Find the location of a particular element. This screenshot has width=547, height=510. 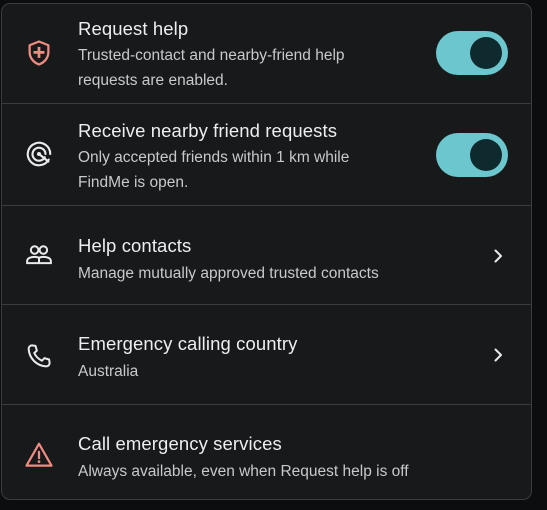

shield-plus-icon is located at coordinates (39, 53).